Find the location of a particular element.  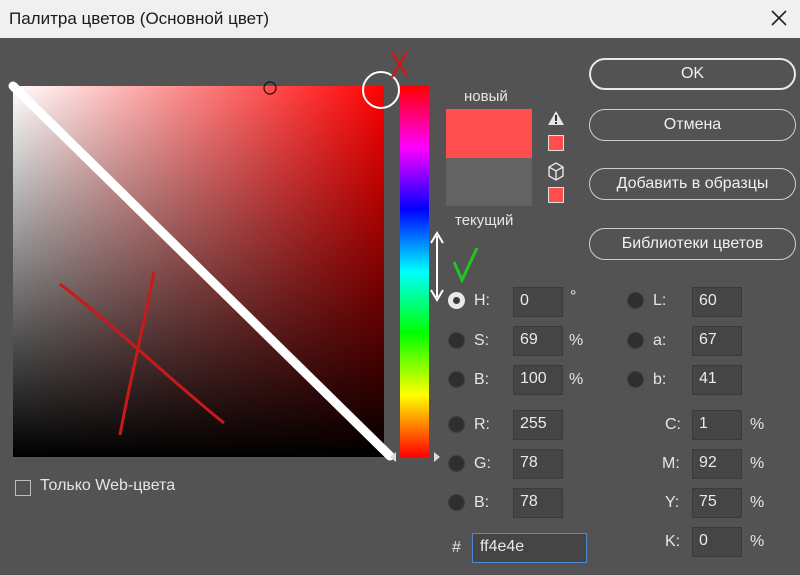

green-label: G: is located at coordinates (482, 463).